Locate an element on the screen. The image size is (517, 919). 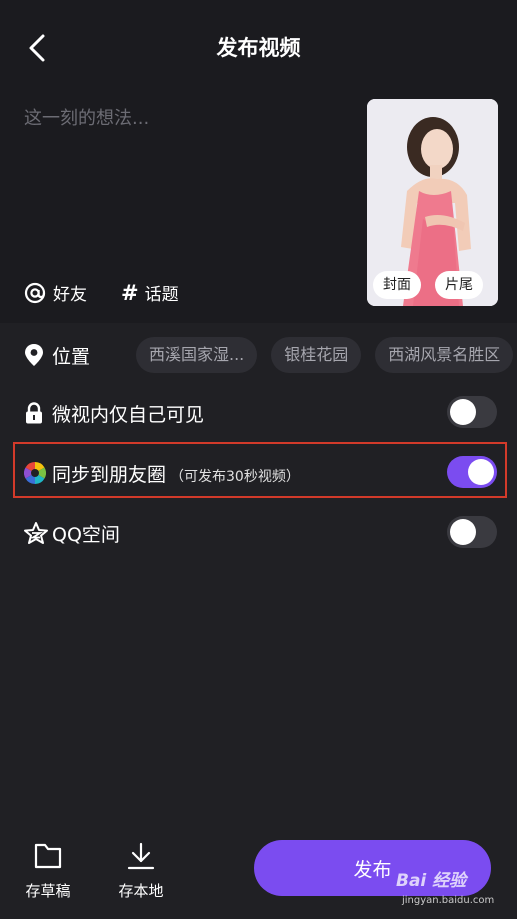
setting-label-text: 微视内仅自己可见 is located at coordinates (128, 415).